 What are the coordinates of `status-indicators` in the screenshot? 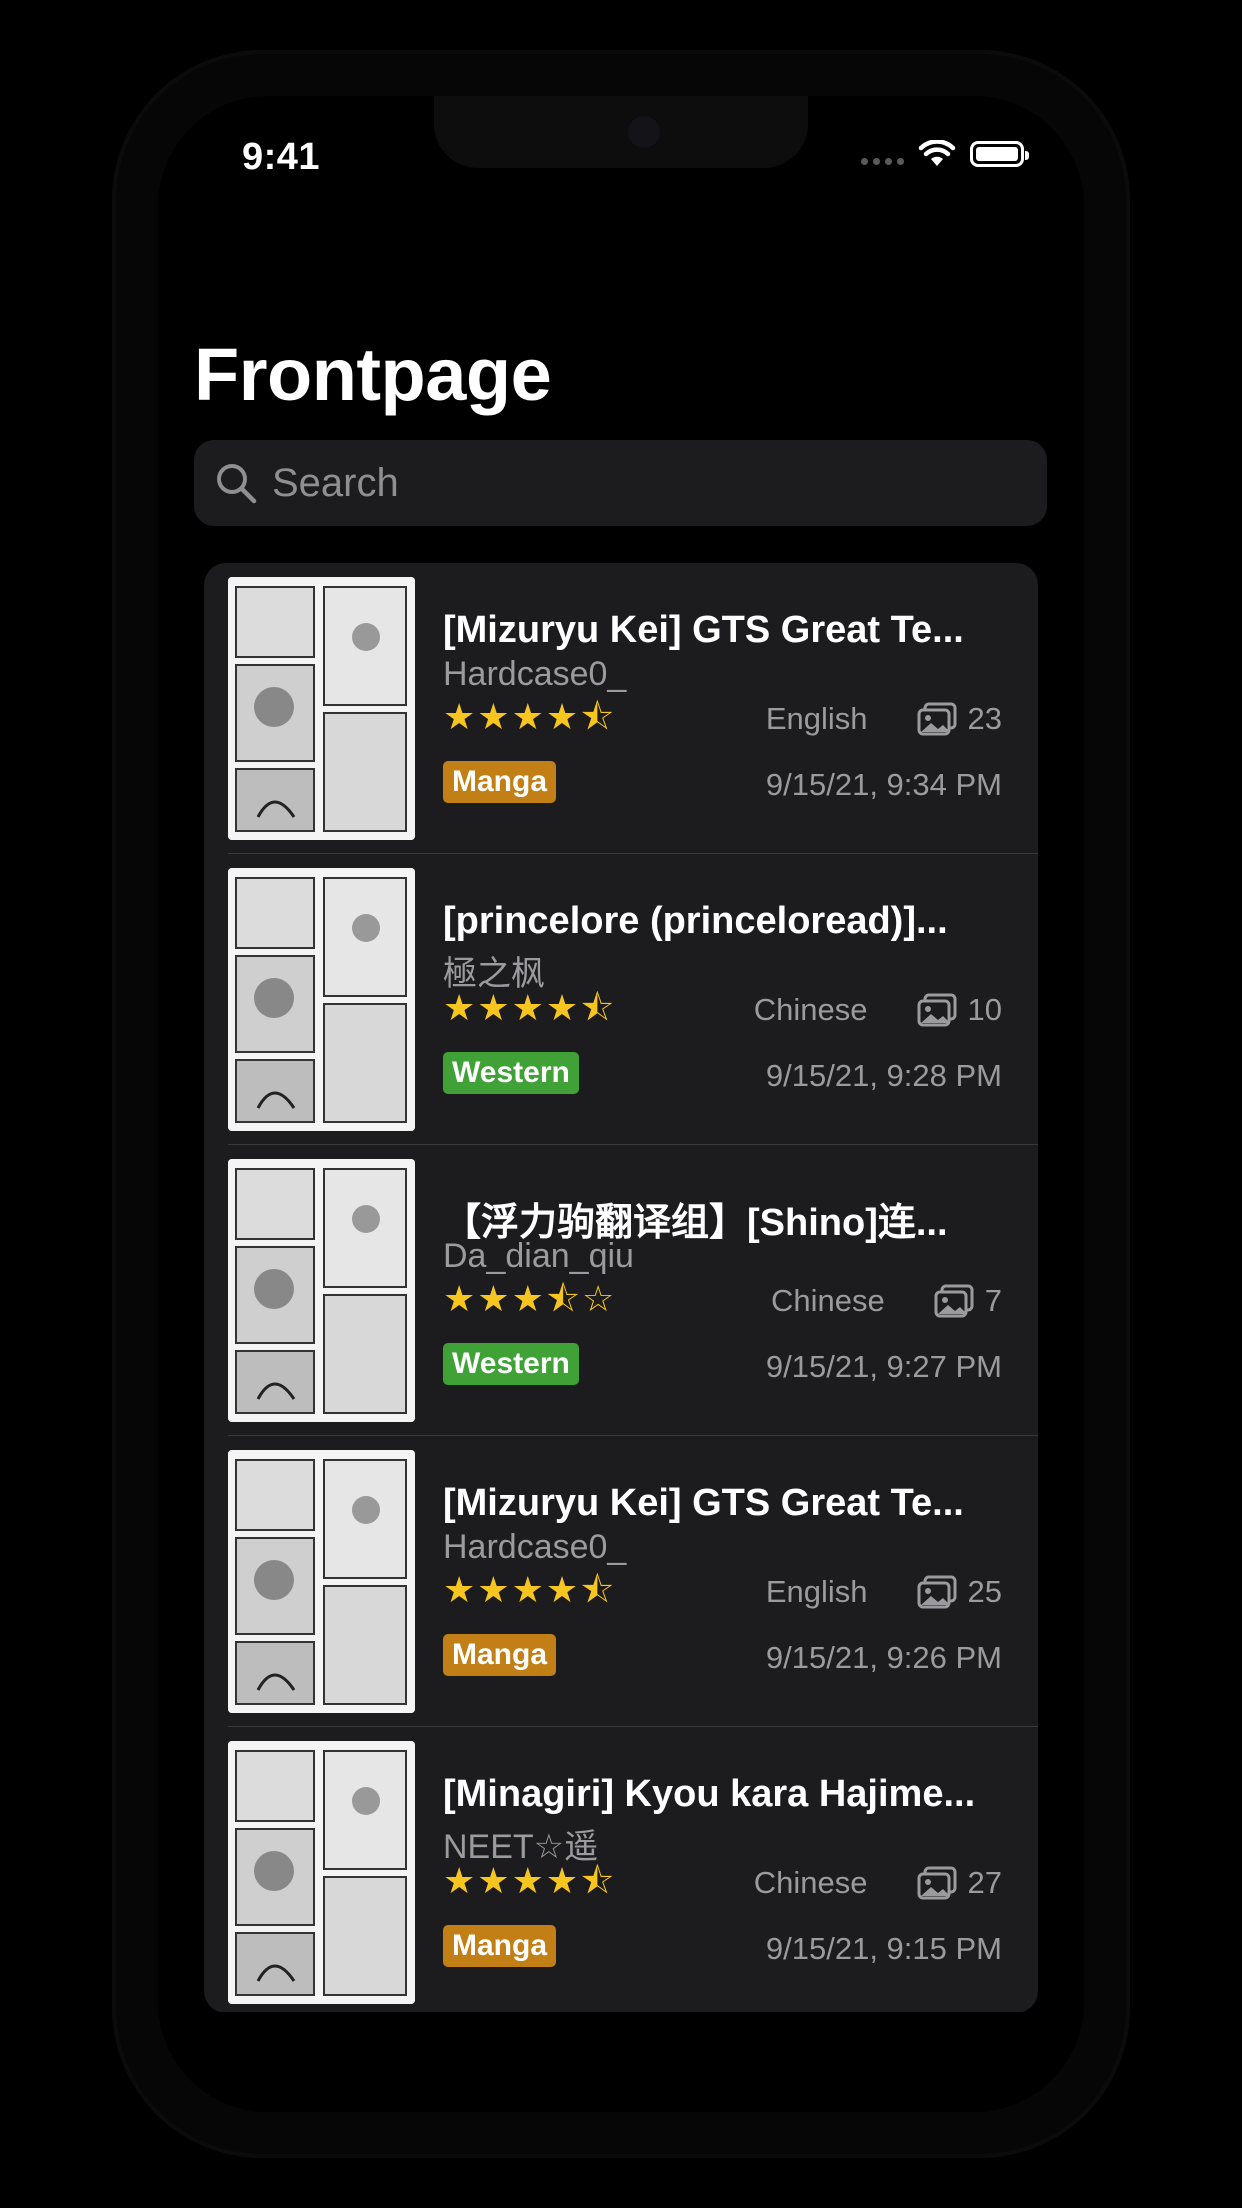 It's located at (945, 154).